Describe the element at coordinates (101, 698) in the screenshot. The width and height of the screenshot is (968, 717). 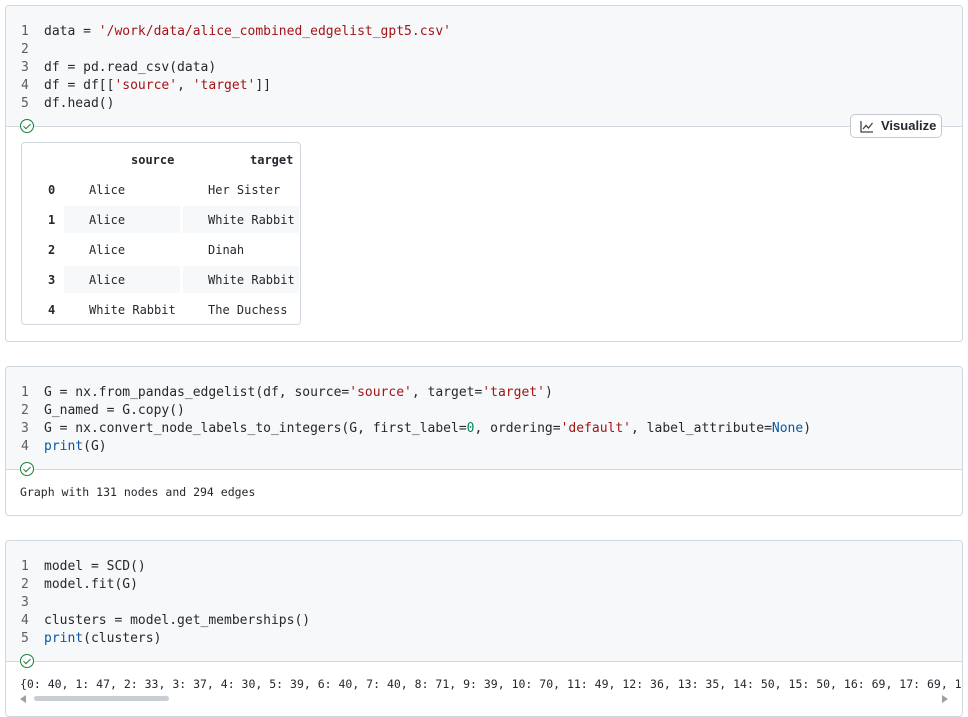
I see `scrollbar-thumb` at that location.